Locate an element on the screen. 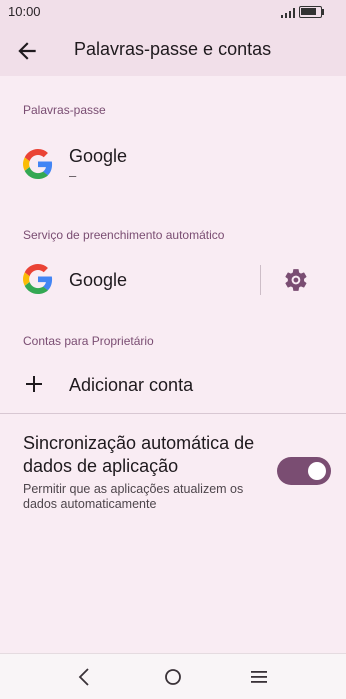  battery-tip is located at coordinates (323, 12).